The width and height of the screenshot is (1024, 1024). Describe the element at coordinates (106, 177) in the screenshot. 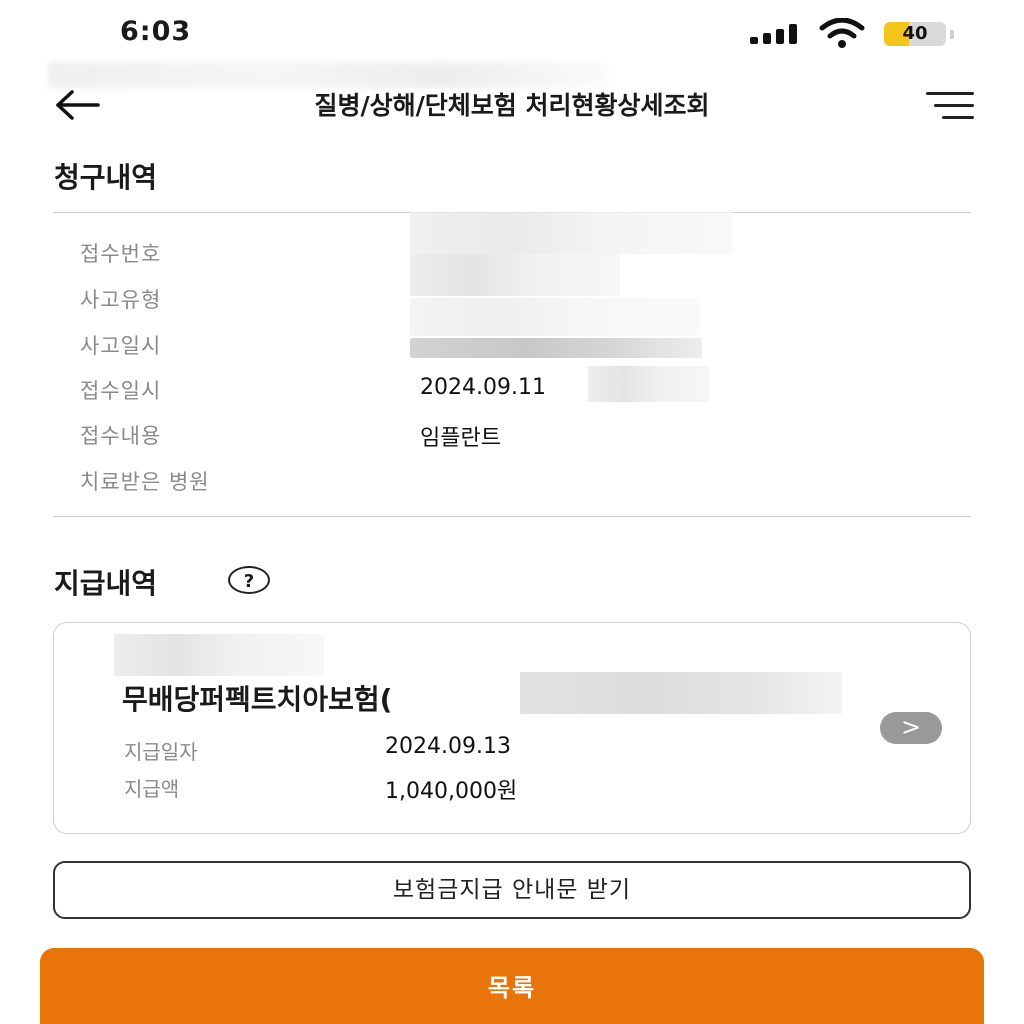

I see `claim-section-title: 청구내역` at that location.